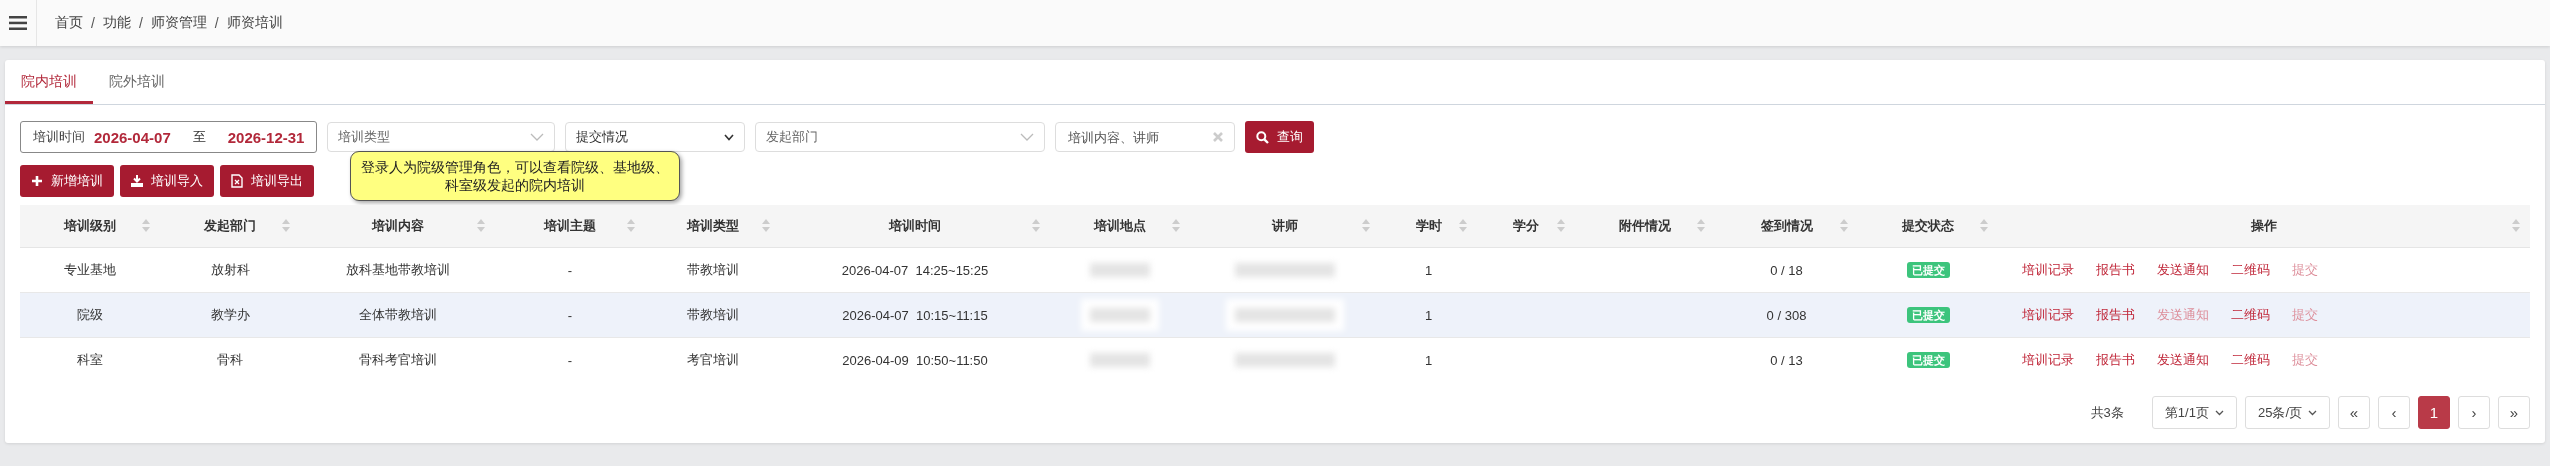  I want to click on page-dropdown: 第1/1页, so click(2194, 412).